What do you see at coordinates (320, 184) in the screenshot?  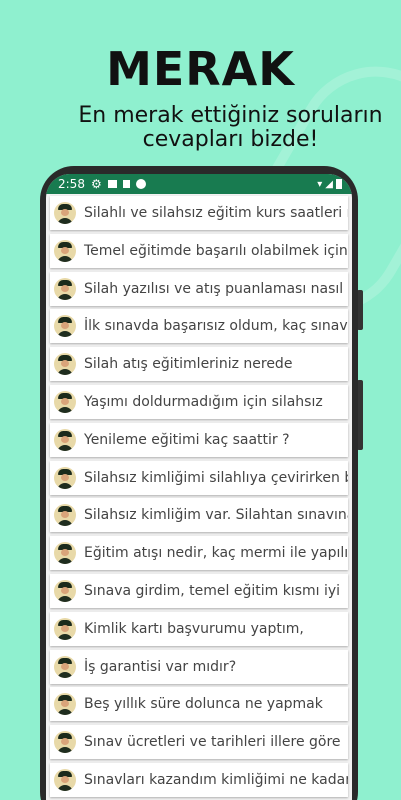 I see `wifi-icon: ▾` at bounding box center [320, 184].